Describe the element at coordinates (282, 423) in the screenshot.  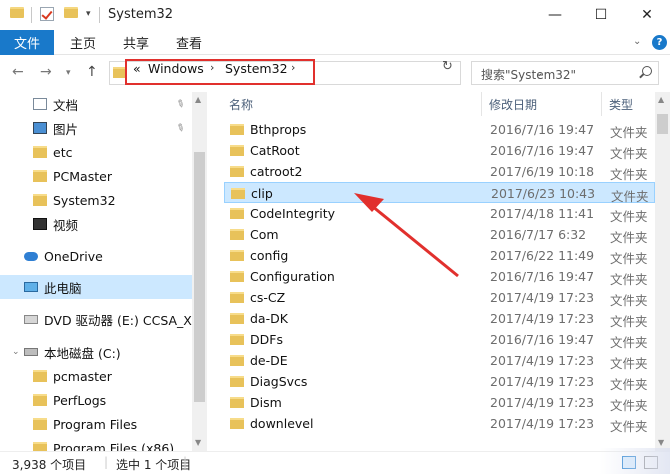
I see `file-name: downlevel` at that location.